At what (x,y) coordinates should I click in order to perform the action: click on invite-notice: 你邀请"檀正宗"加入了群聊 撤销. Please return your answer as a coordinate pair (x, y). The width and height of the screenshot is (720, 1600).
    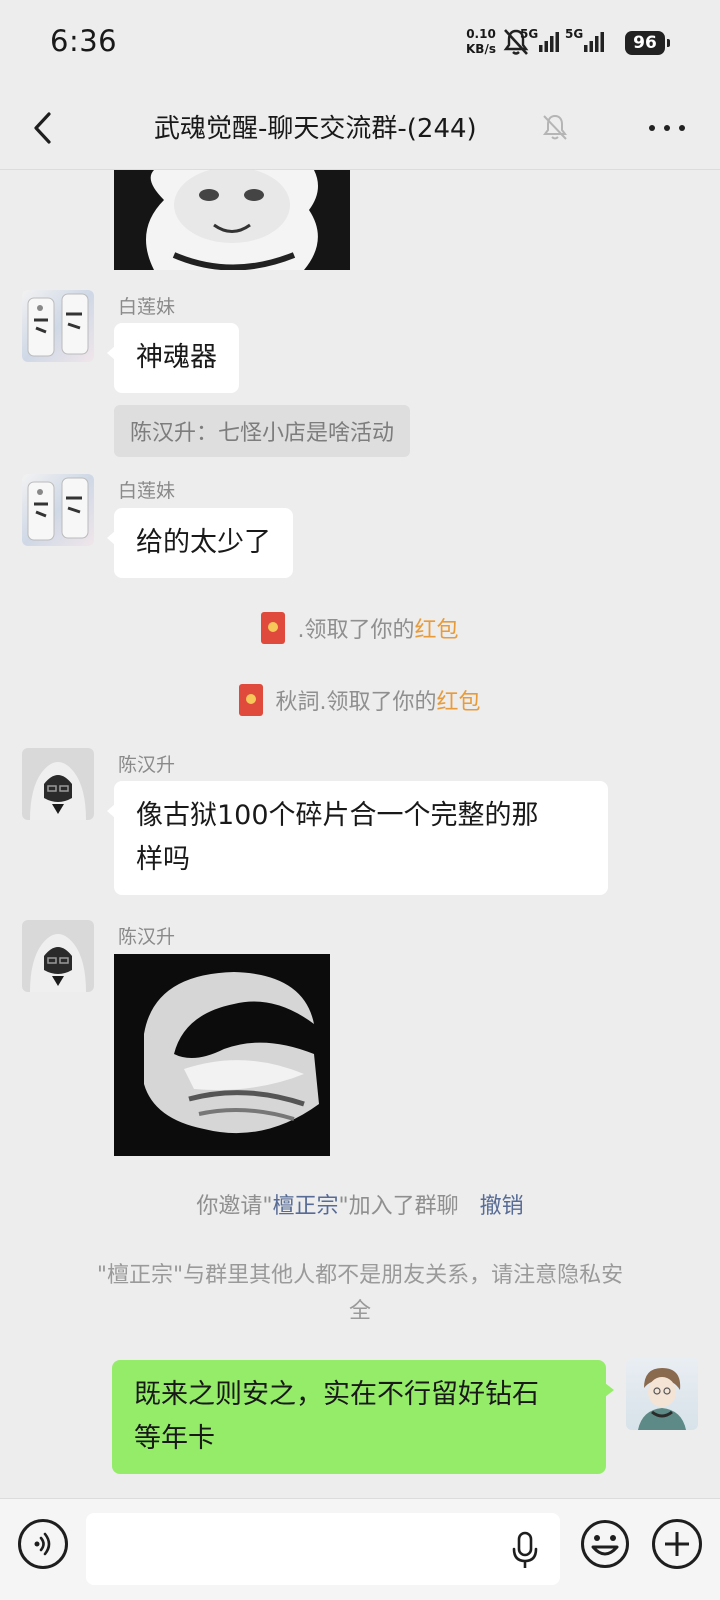
    Looking at the image, I should click on (360, 1206).